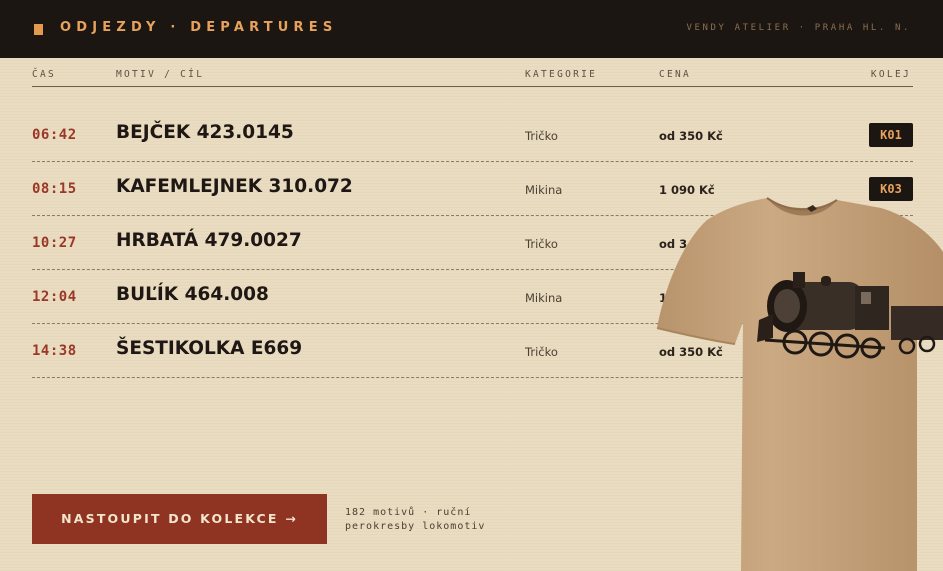 Image resolution: width=943 pixels, height=571 pixels. What do you see at coordinates (209, 348) in the screenshot?
I see `departure-motif: ŠESTIKOLKA E669` at bounding box center [209, 348].